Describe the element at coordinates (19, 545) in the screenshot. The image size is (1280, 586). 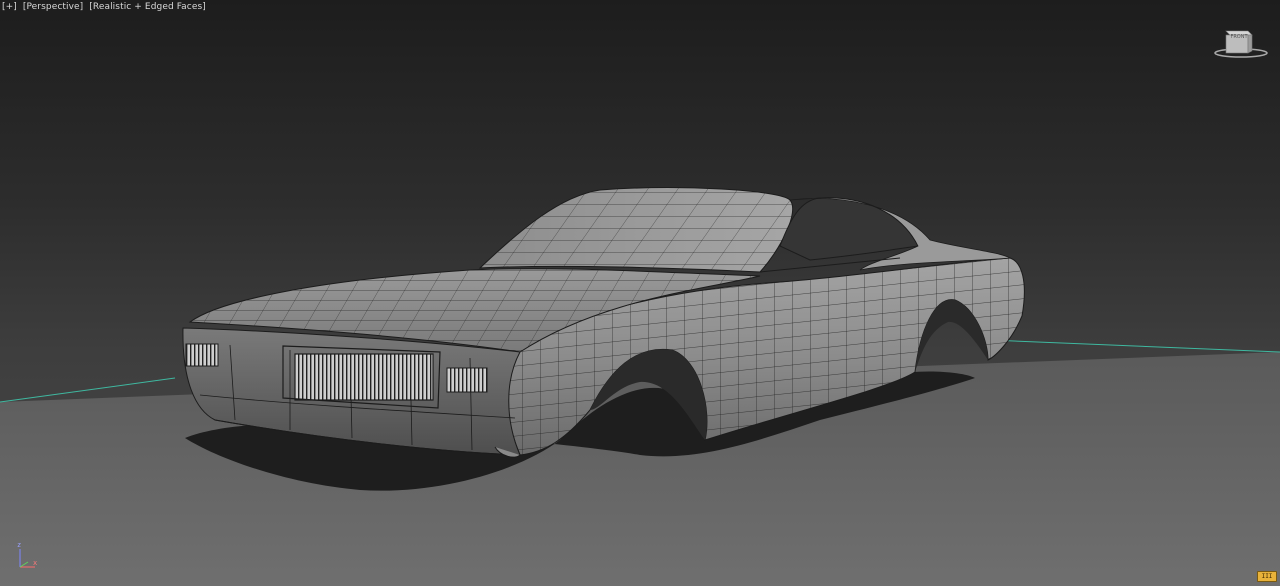
I see `axis-z-label: z` at that location.